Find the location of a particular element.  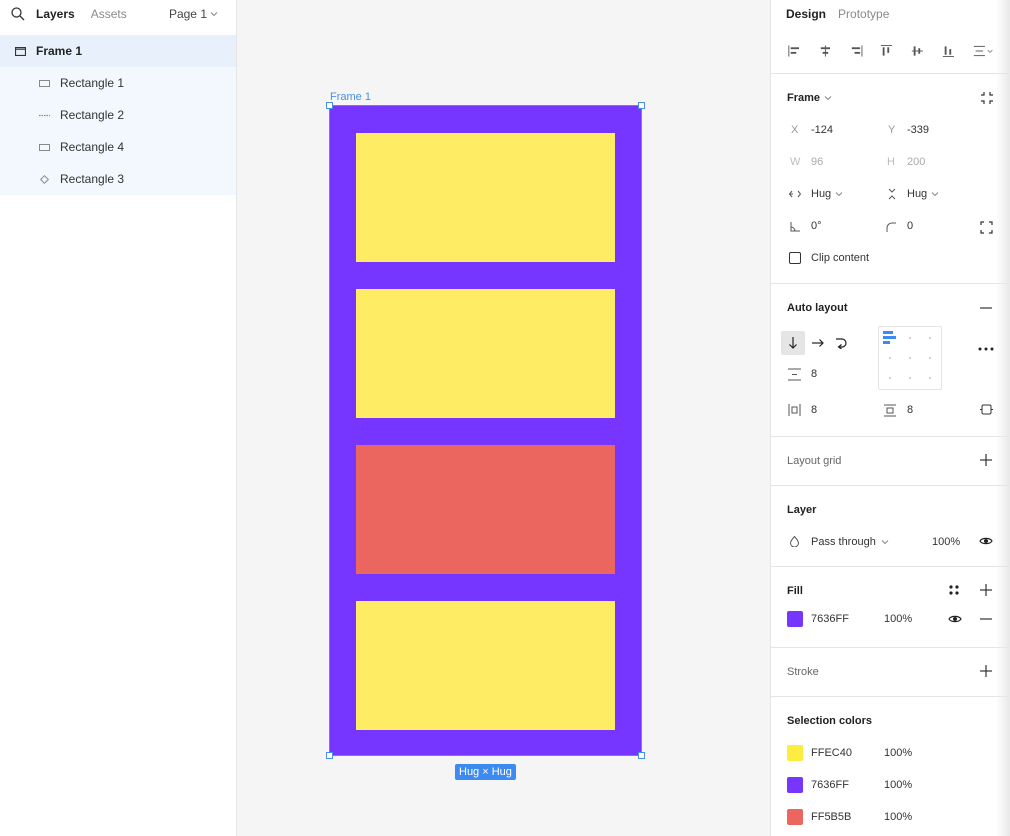

layer-item-rectangle-4: Rectangle 4 is located at coordinates (118, 147).